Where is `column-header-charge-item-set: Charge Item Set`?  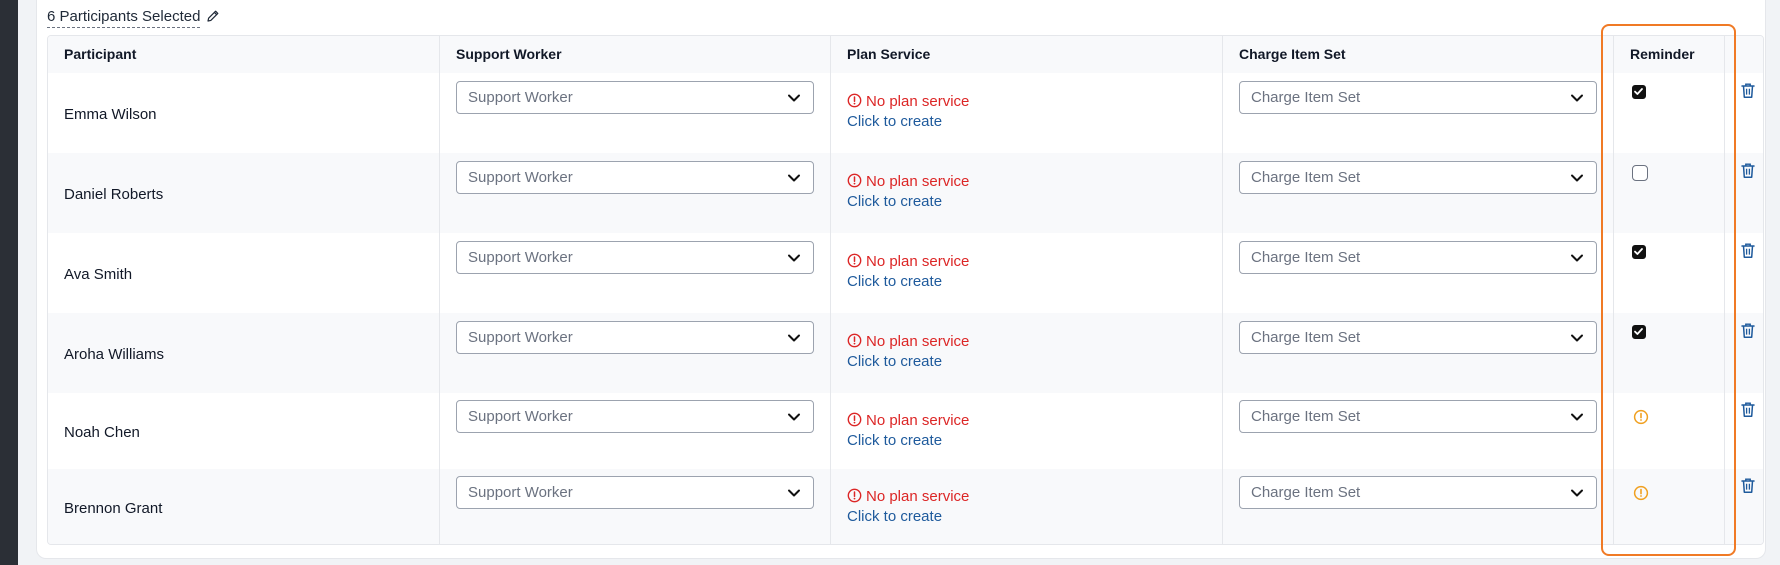
column-header-charge-item-set: Charge Item Set is located at coordinates (1292, 54).